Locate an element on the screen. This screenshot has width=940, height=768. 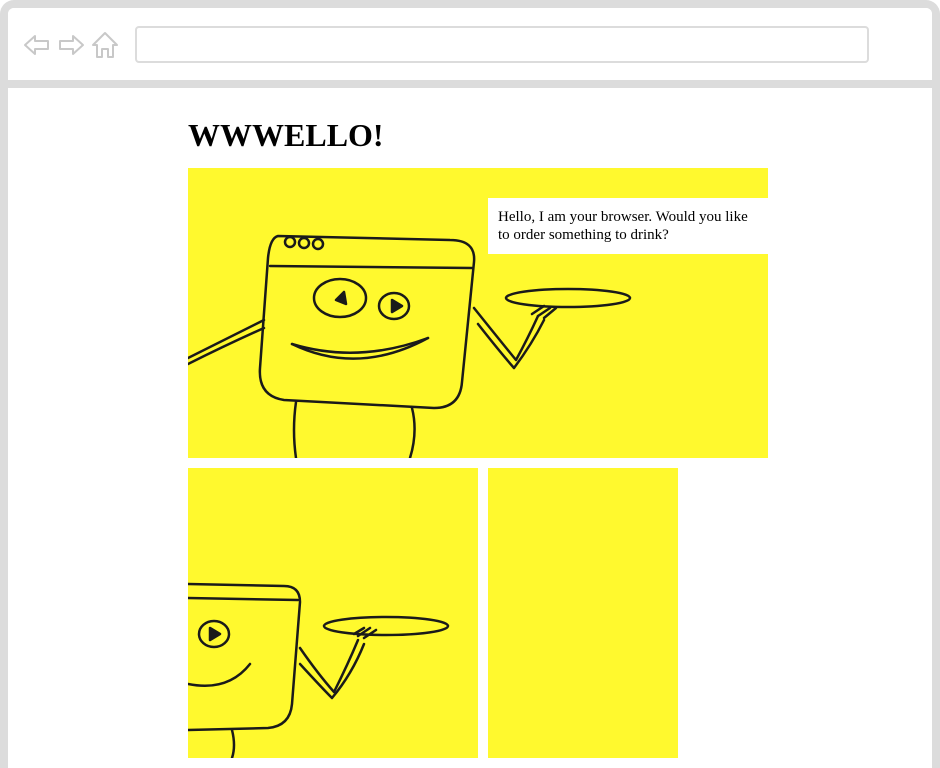
comic-panel-bottom-left is located at coordinates (333, 613).